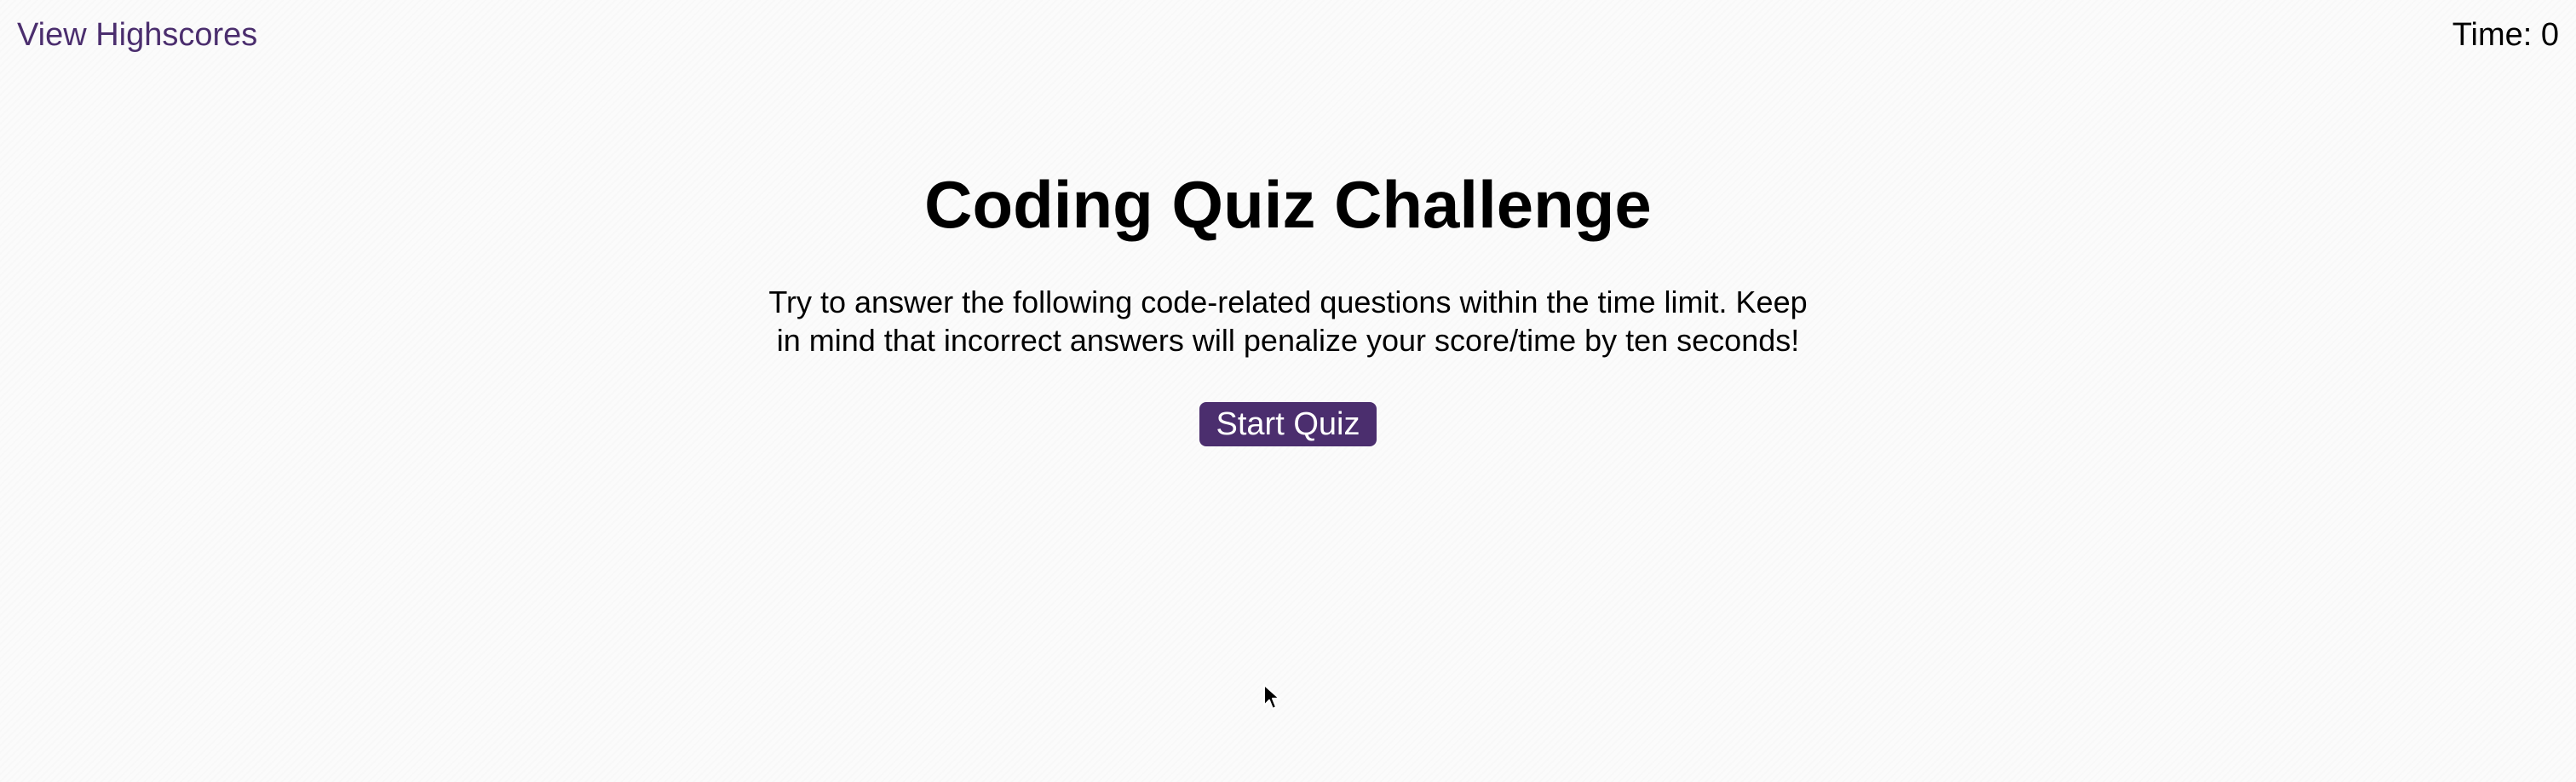 Image resolution: width=2576 pixels, height=782 pixels. I want to click on view-highscores-link: View Highscores, so click(137, 35).